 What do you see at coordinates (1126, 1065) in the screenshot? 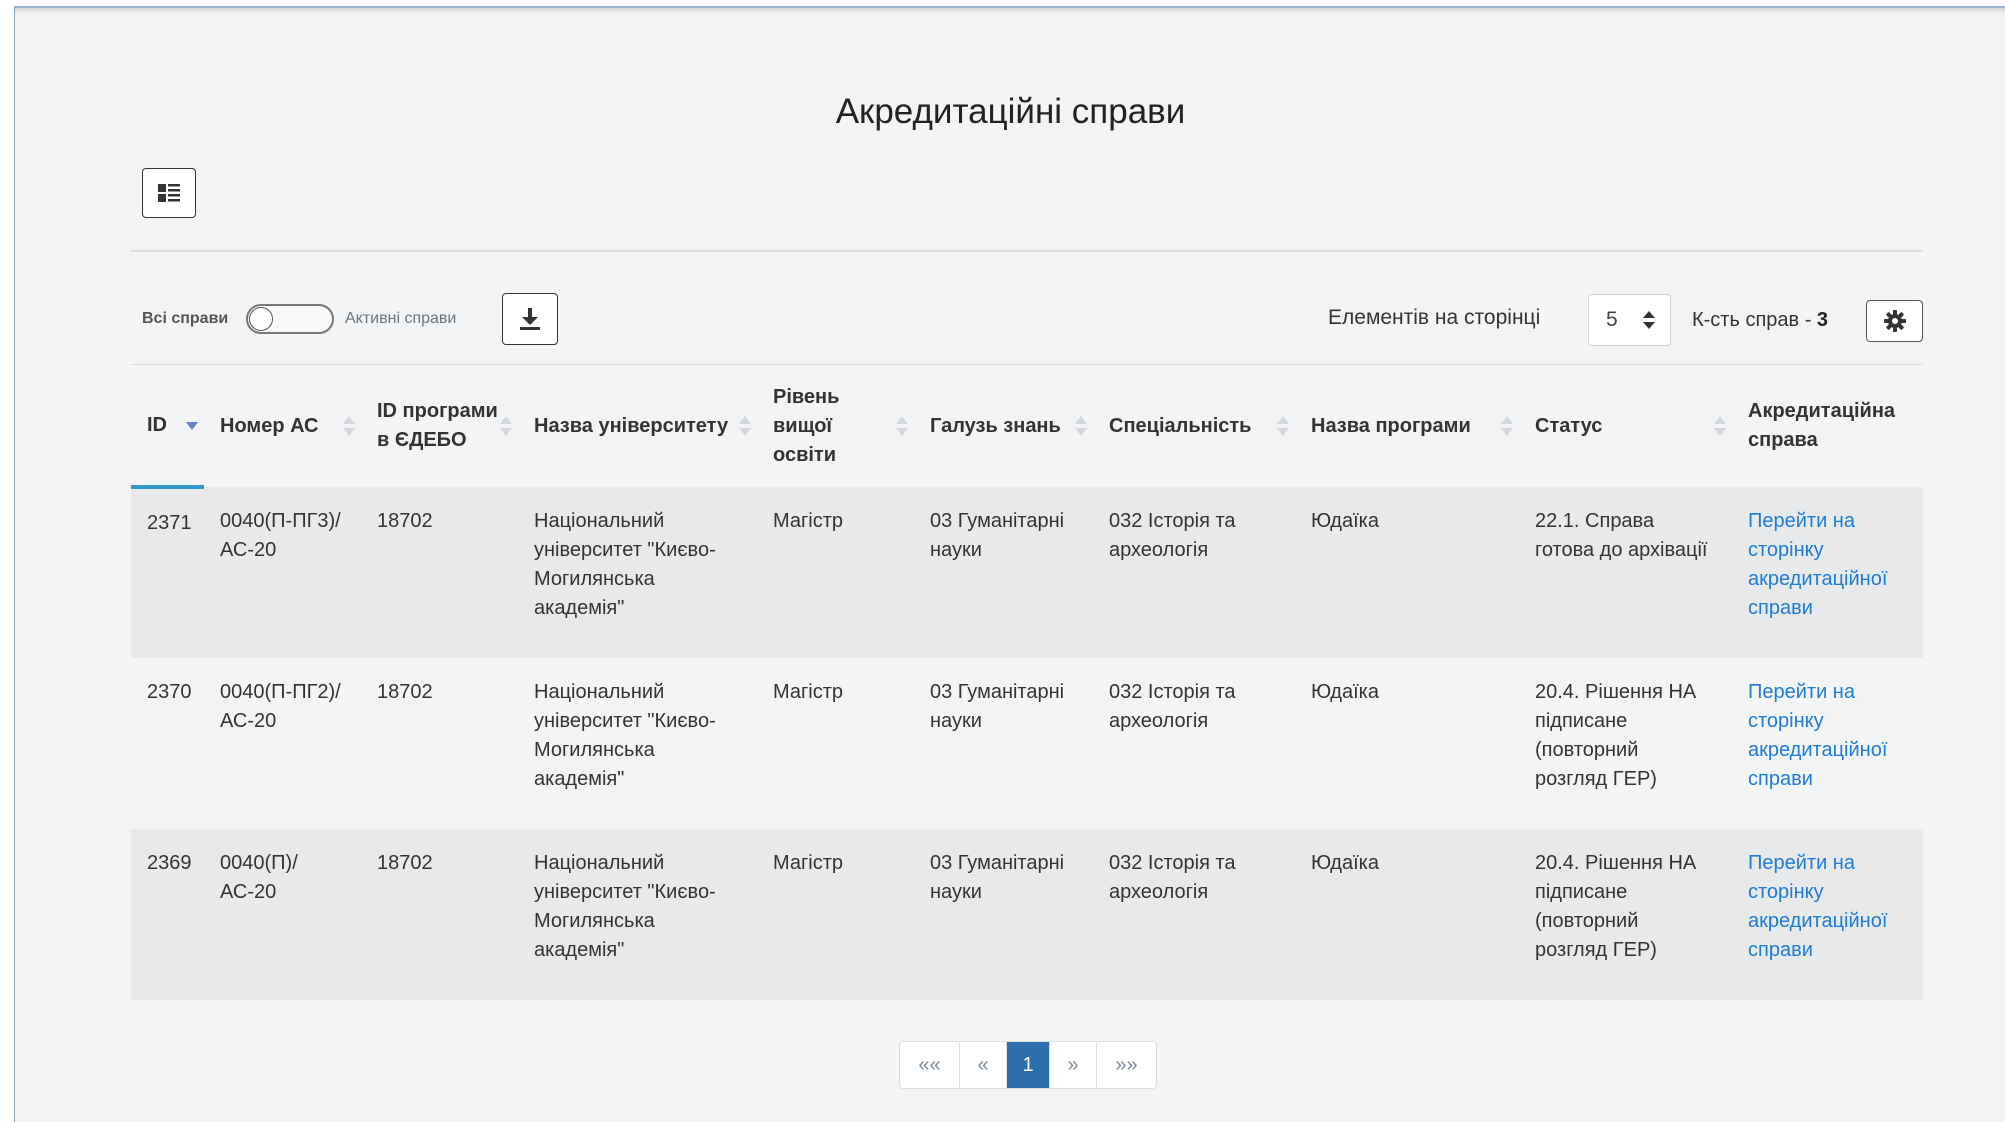
I see `page-last-button: »»` at bounding box center [1126, 1065].